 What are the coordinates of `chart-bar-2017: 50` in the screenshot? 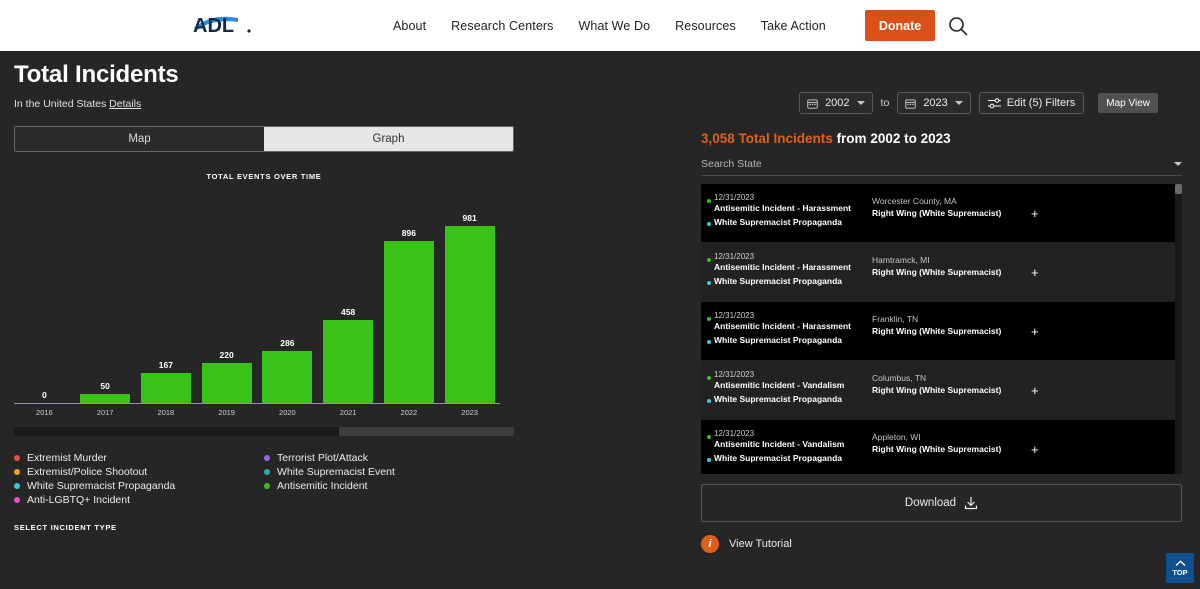 It's located at (105, 299).